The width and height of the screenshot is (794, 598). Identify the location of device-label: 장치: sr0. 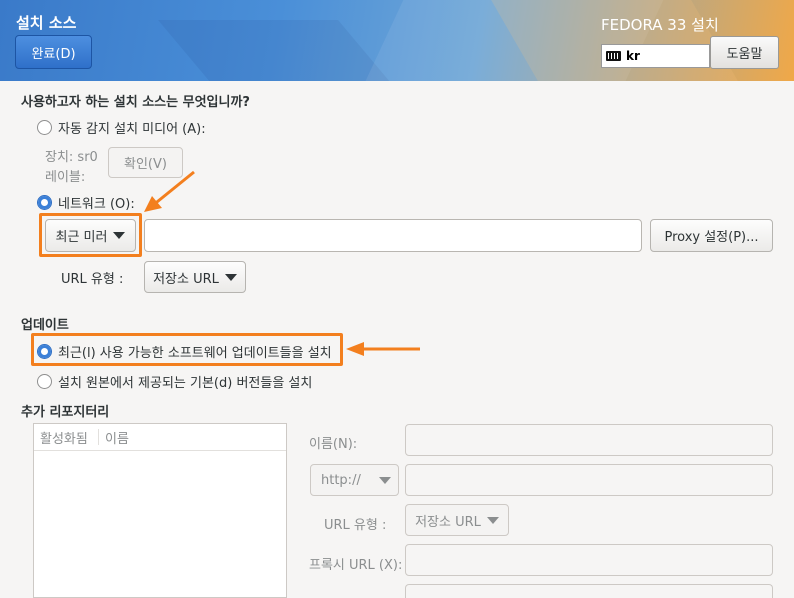
(71, 157).